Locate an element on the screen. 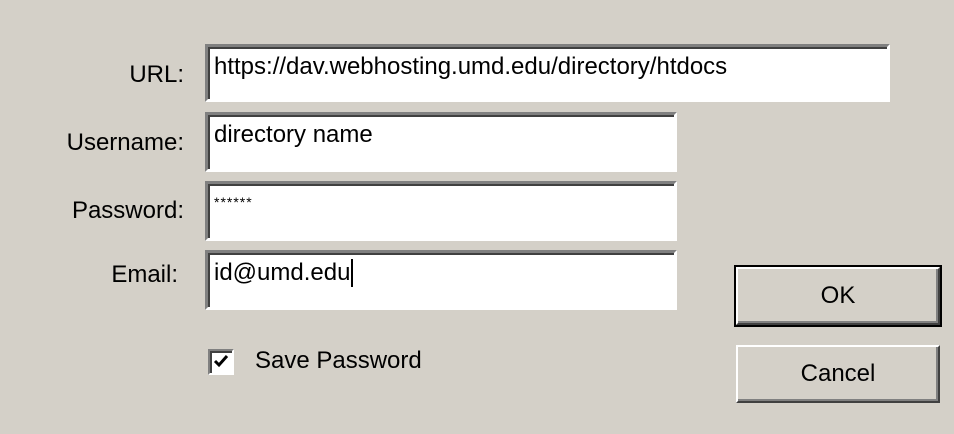  save-password-label: Save Password is located at coordinates (338, 361).